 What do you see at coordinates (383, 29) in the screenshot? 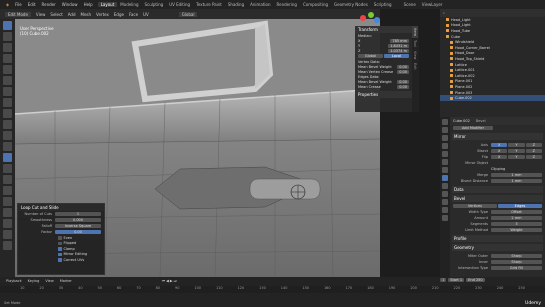
I see `transform-section-header: Transform` at bounding box center [383, 29].